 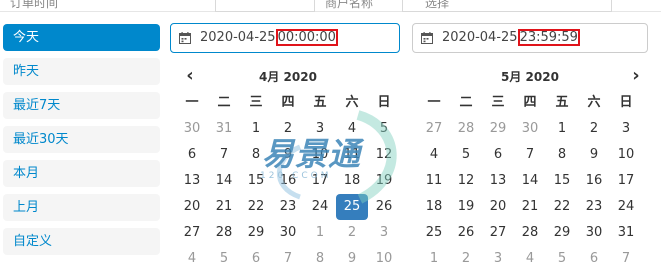 What do you see at coordinates (81, 241) in the screenshot?
I see `range-custom: 自定义` at bounding box center [81, 241].